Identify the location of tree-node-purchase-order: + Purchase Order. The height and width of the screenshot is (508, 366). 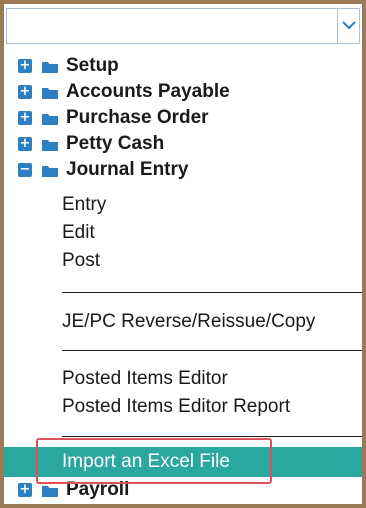
(113, 118).